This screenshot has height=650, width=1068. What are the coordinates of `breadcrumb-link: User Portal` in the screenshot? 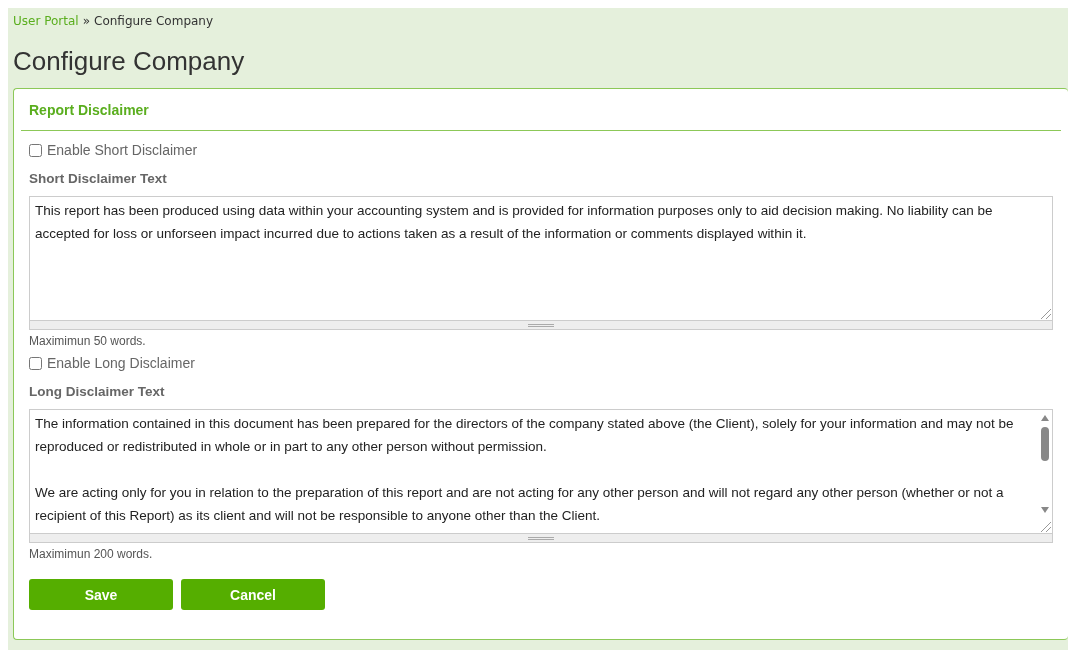 It's located at (46, 22).